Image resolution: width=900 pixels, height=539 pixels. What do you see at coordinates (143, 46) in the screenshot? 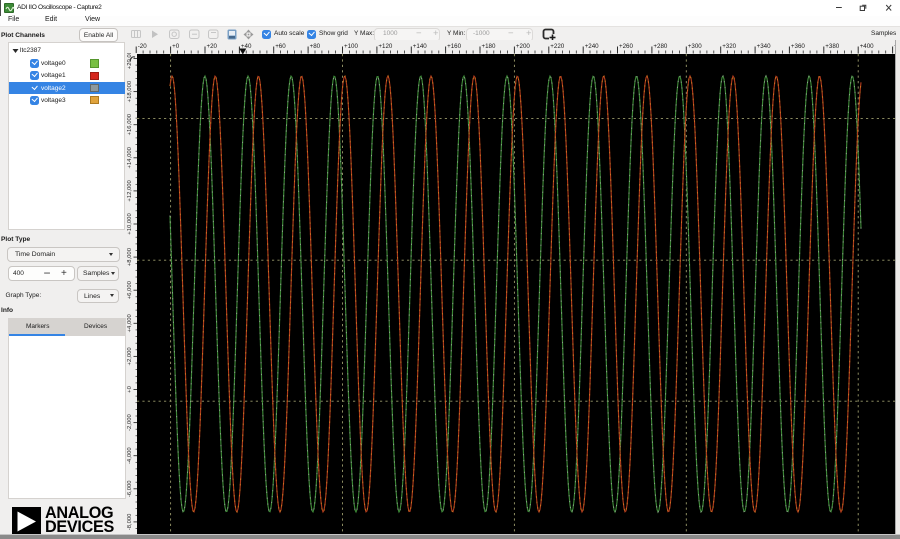
I see `svg-text: -20` at bounding box center [143, 46].